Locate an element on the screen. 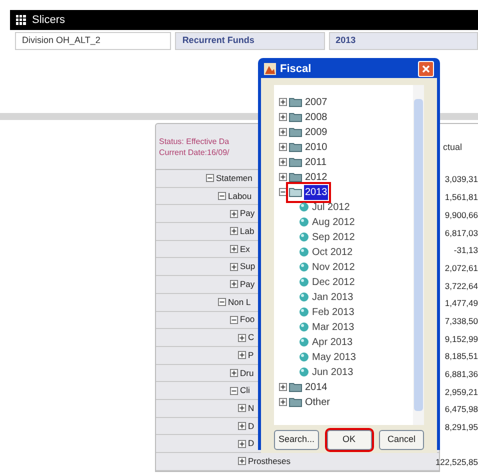 The image size is (478, 475). row-label: Dru is located at coordinates (247, 373).